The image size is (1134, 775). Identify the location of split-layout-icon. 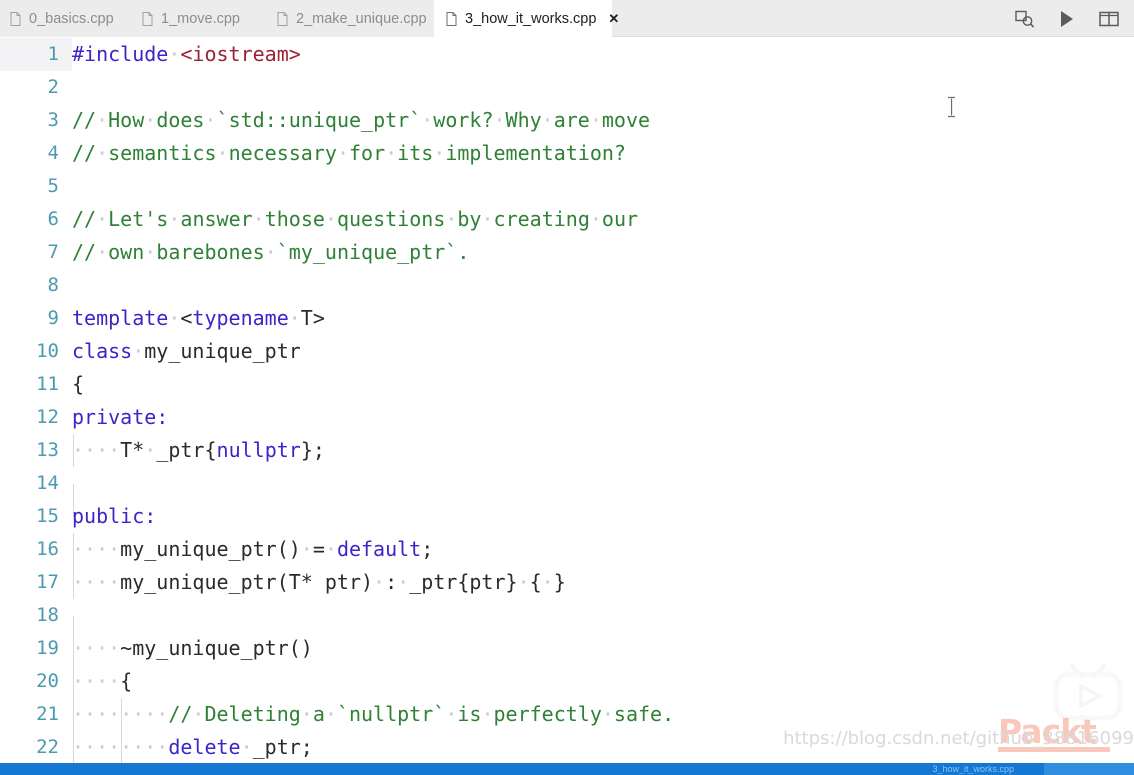
(1109, 19).